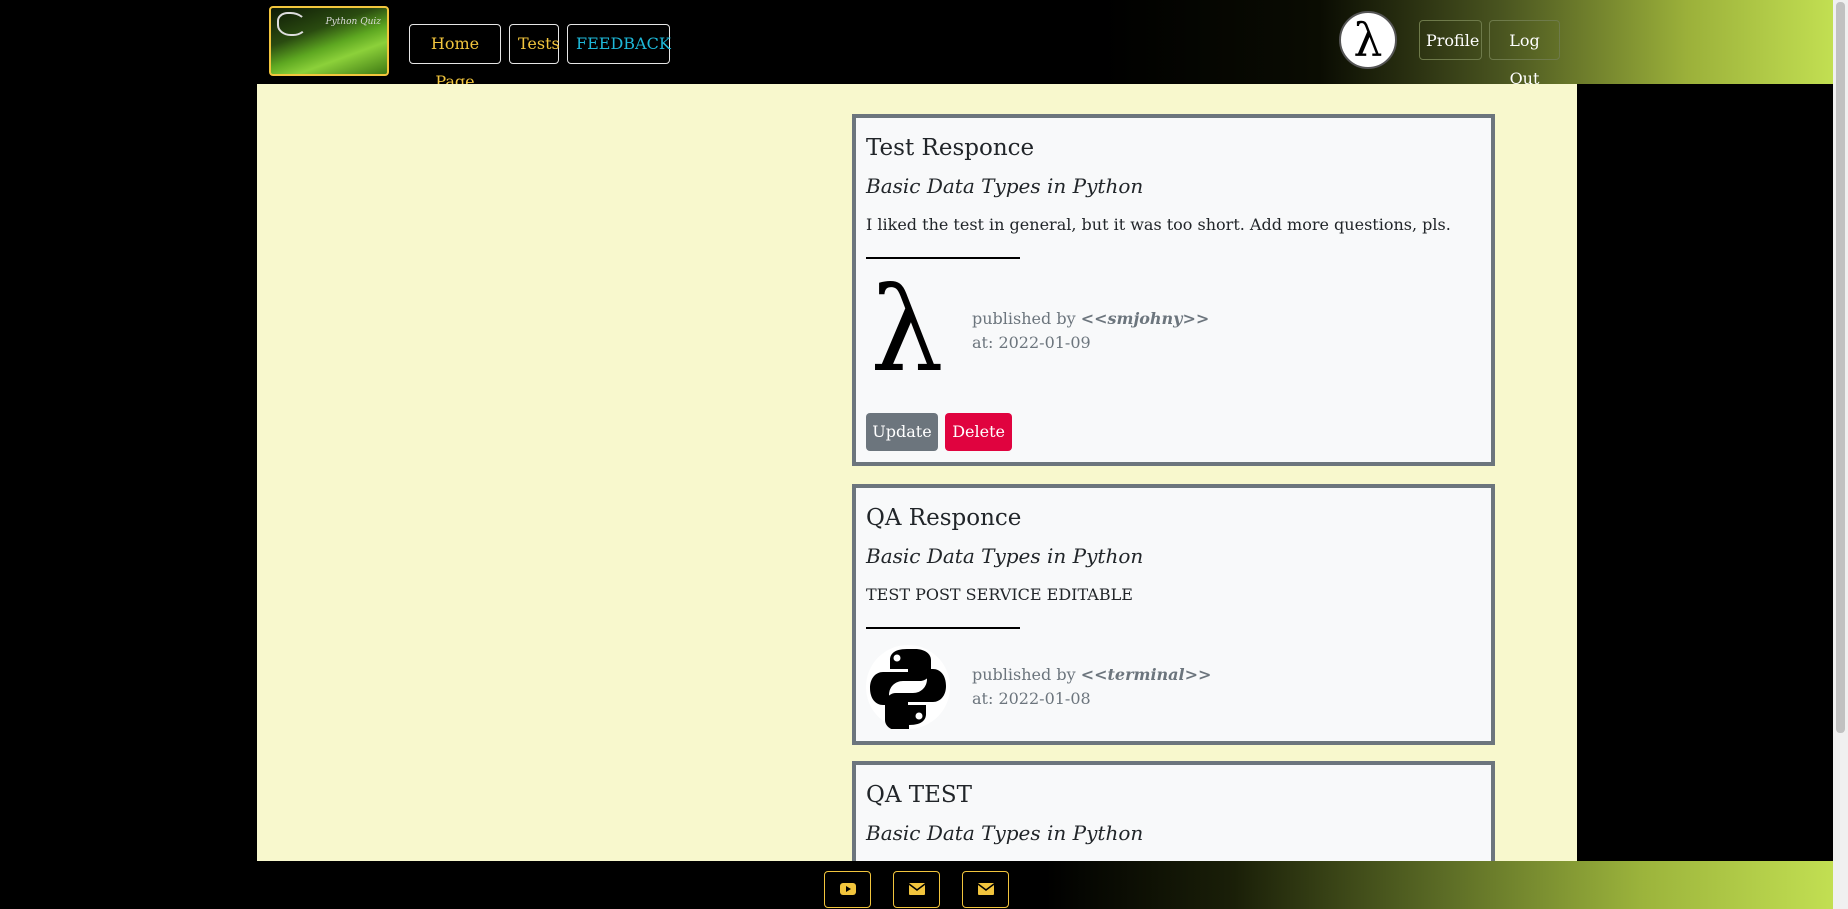 The width and height of the screenshot is (1848, 909). What do you see at coordinates (979, 431) in the screenshot?
I see `delete-button: Delete` at bounding box center [979, 431].